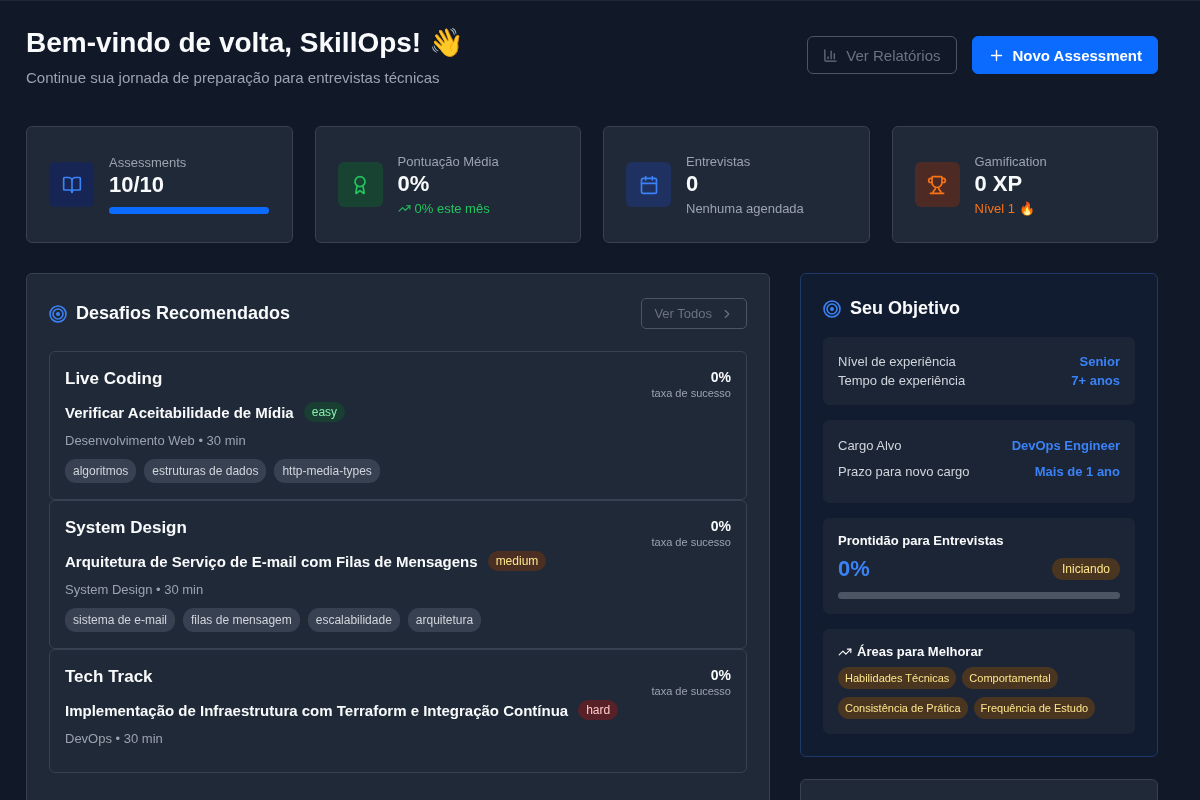  I want to click on stat-note: Nível 1 🔥, so click(1004, 208).